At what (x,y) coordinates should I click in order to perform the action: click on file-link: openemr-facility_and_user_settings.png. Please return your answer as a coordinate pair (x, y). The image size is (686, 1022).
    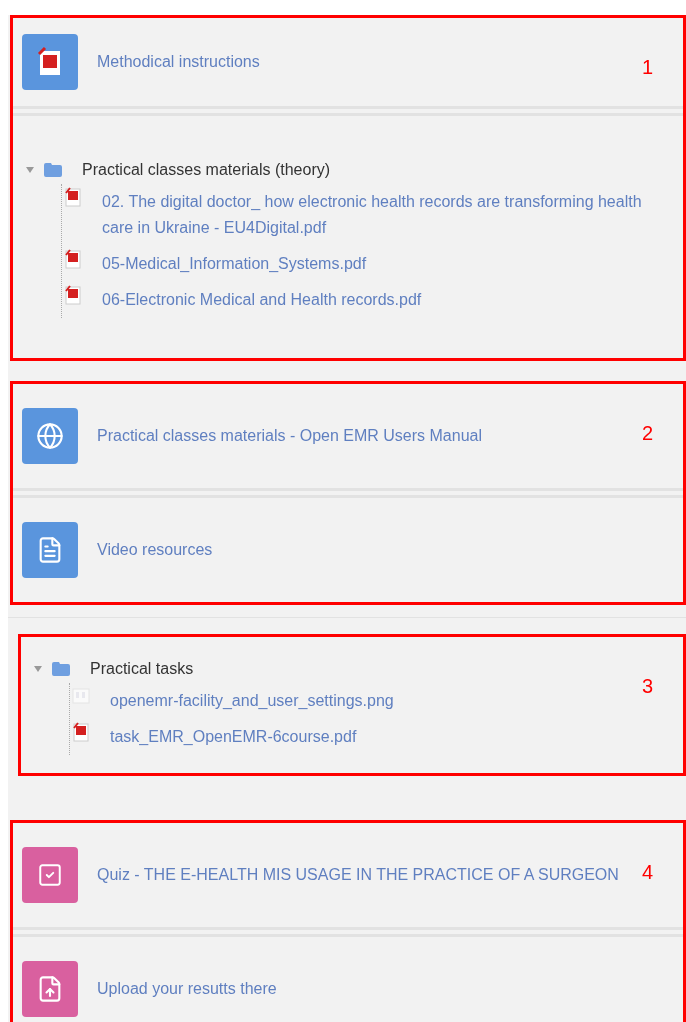
    Looking at the image, I should click on (252, 701).